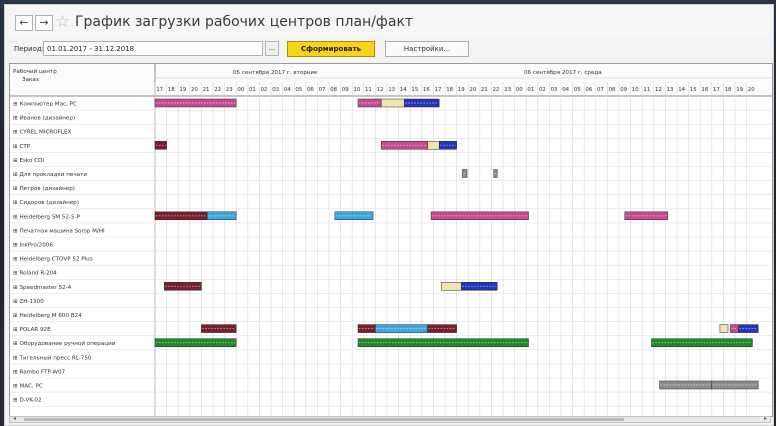 This screenshot has height=426, width=776. I want to click on row-label: ⊞ InkPro/2006, so click(33, 246).